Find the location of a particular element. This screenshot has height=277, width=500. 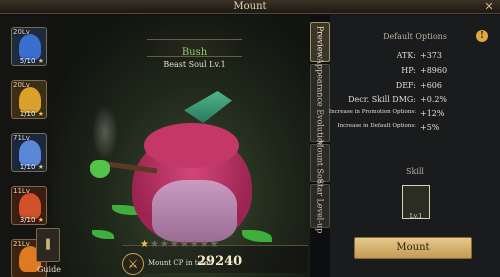

guide-book-icon: ❚ is located at coordinates (48, 243).